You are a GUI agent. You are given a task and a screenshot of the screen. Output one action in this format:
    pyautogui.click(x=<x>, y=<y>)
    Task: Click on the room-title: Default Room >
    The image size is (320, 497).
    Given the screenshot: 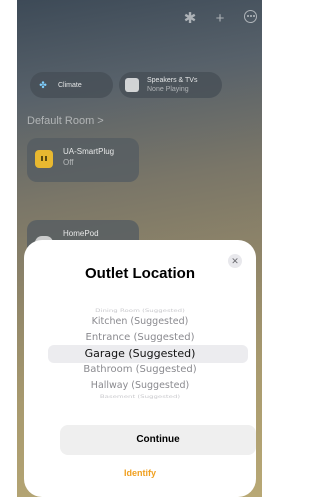 What is the action you would take?
    pyautogui.click(x=65, y=121)
    